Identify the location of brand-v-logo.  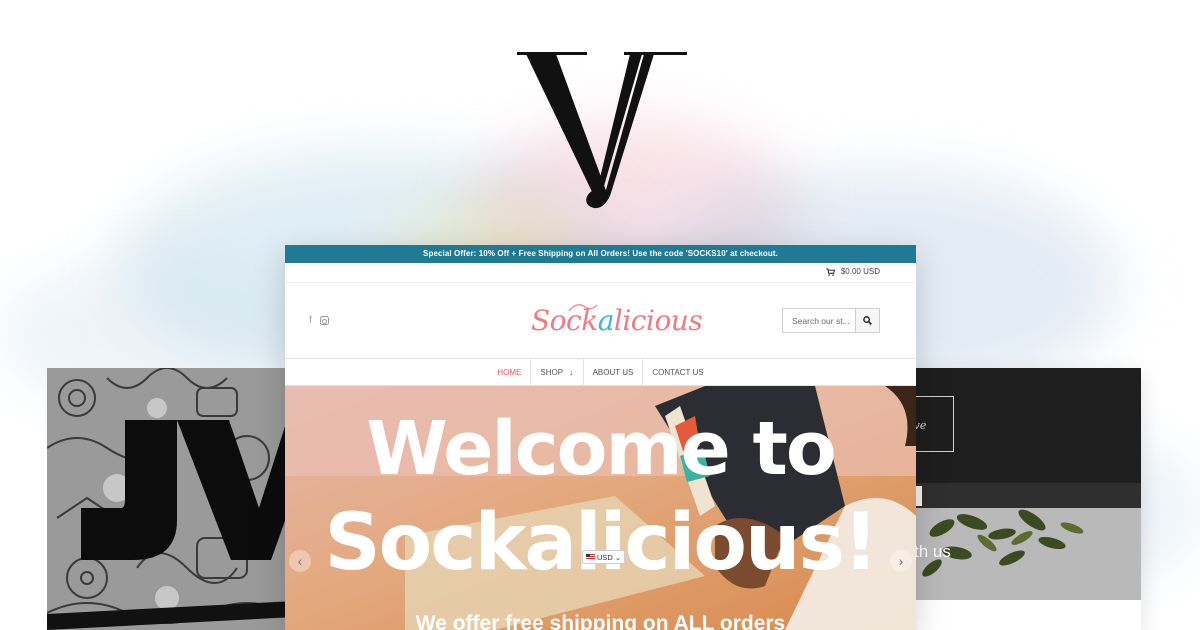
(602, 130).